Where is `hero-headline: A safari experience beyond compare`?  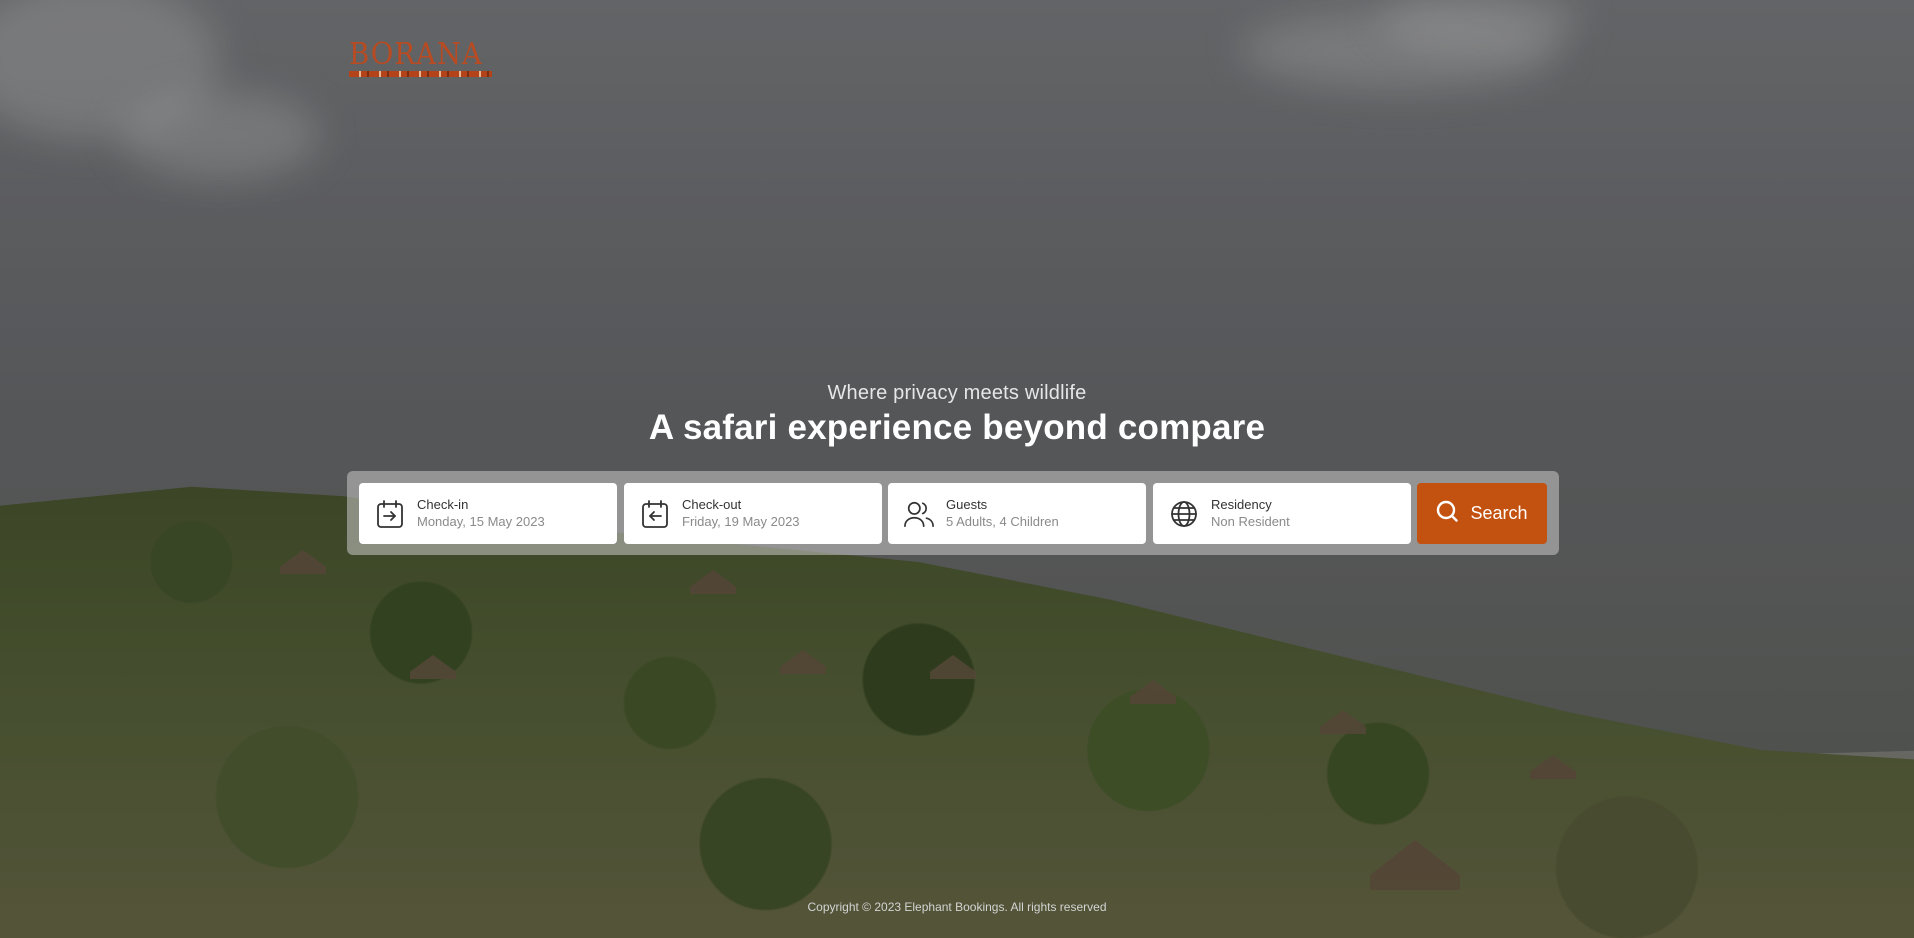 hero-headline: A safari experience beyond compare is located at coordinates (957, 427).